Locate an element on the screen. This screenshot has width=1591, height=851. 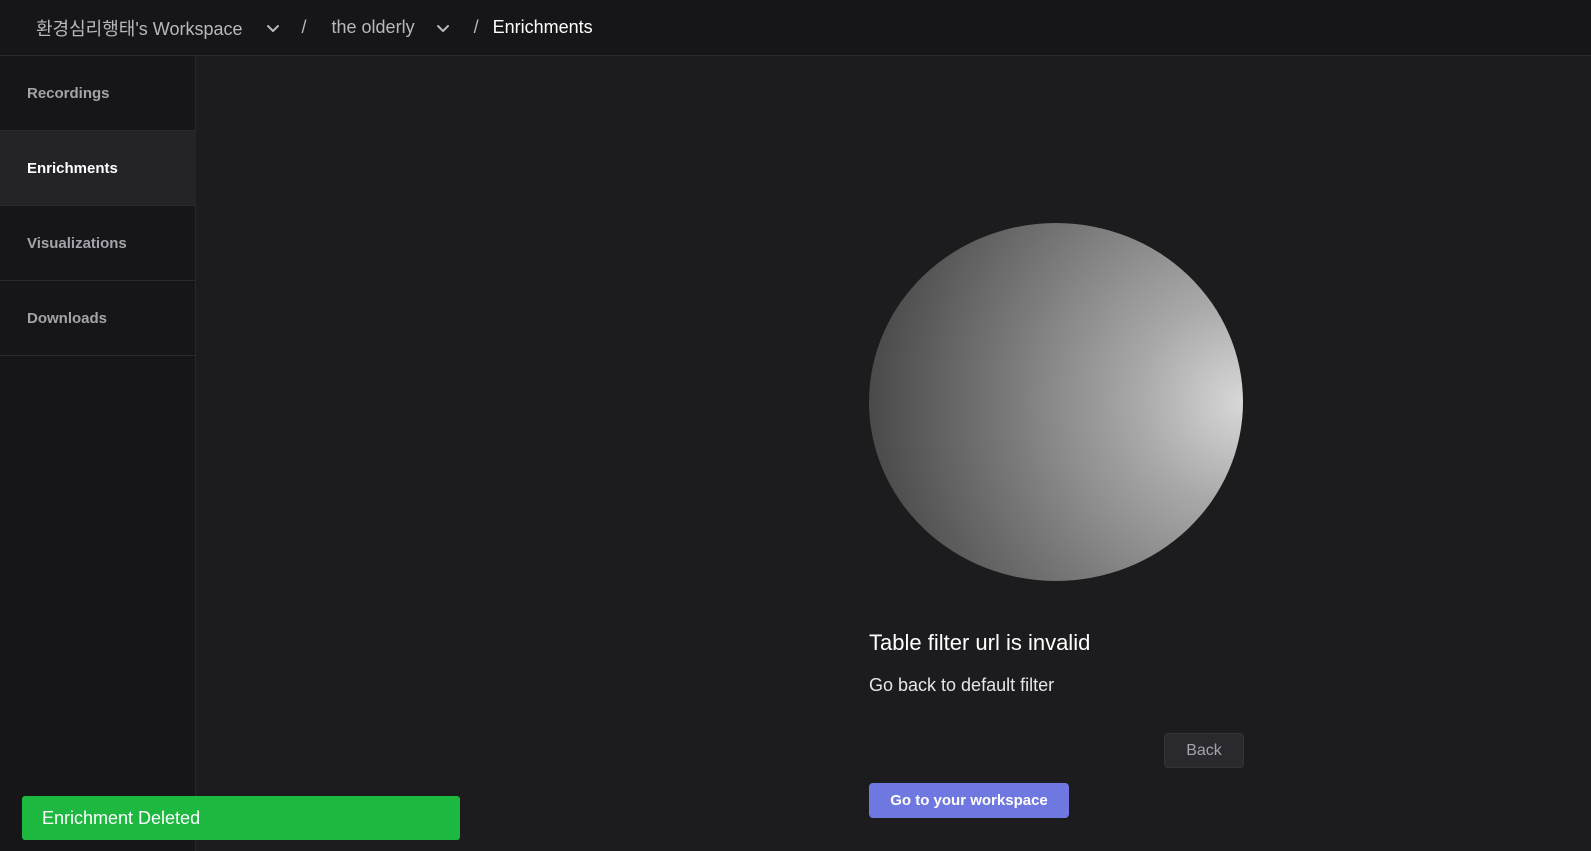
sidebar-item-label: Recordings is located at coordinates (68, 93).